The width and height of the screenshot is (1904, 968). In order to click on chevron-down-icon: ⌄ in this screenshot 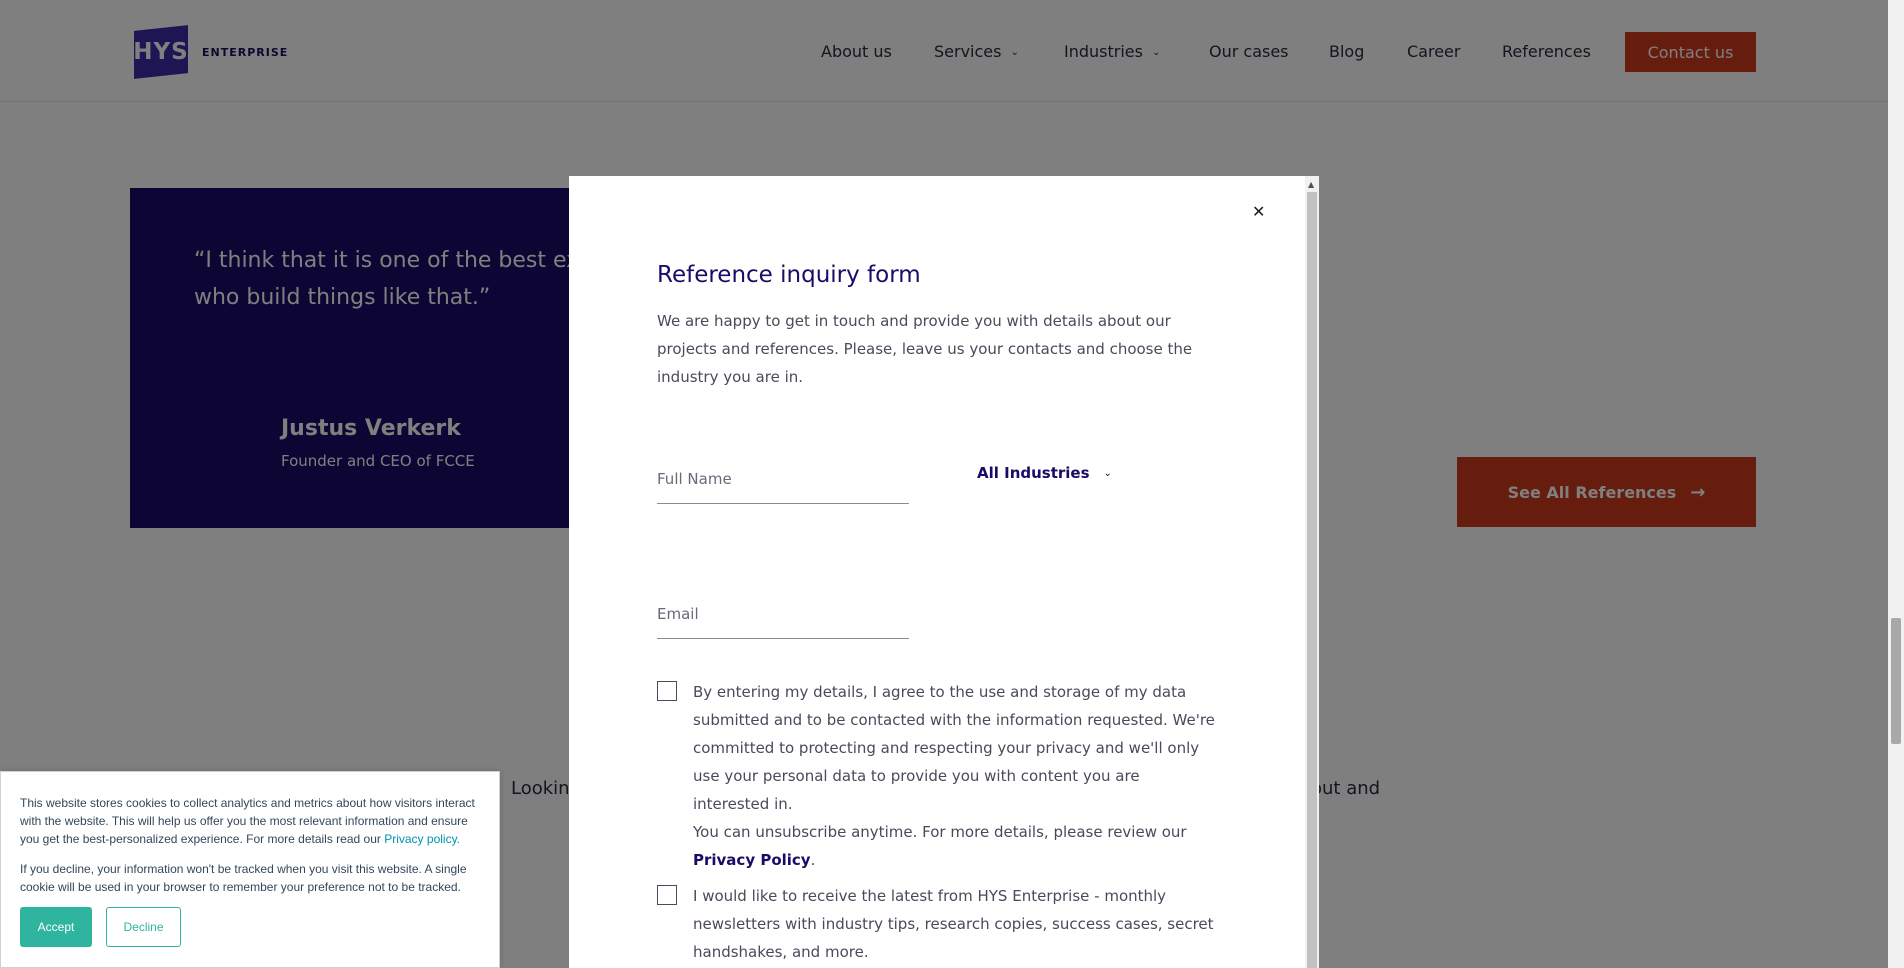, I will do `click(1107, 473)`.